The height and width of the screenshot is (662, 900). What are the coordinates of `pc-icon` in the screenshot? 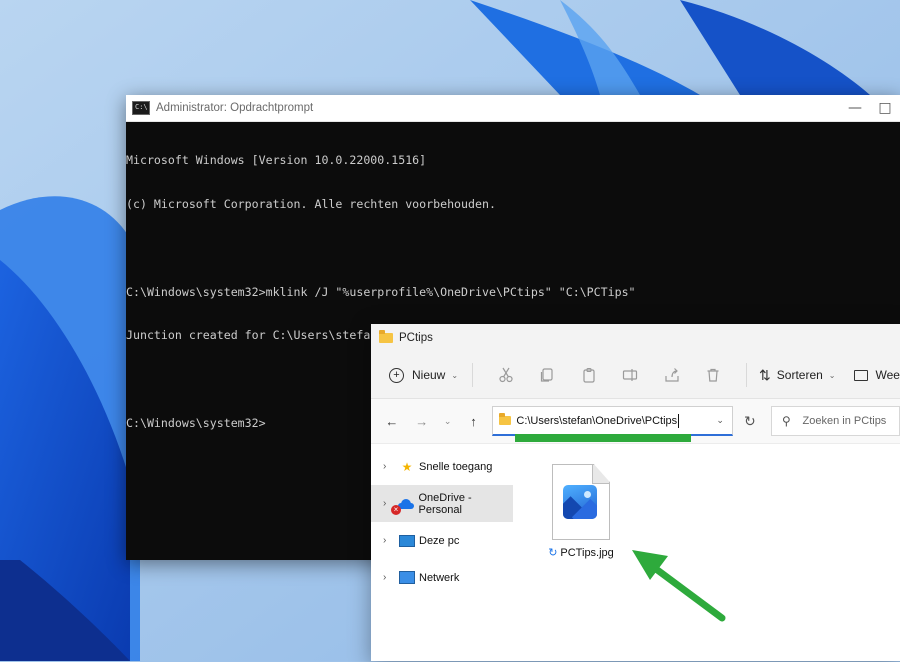 It's located at (407, 541).